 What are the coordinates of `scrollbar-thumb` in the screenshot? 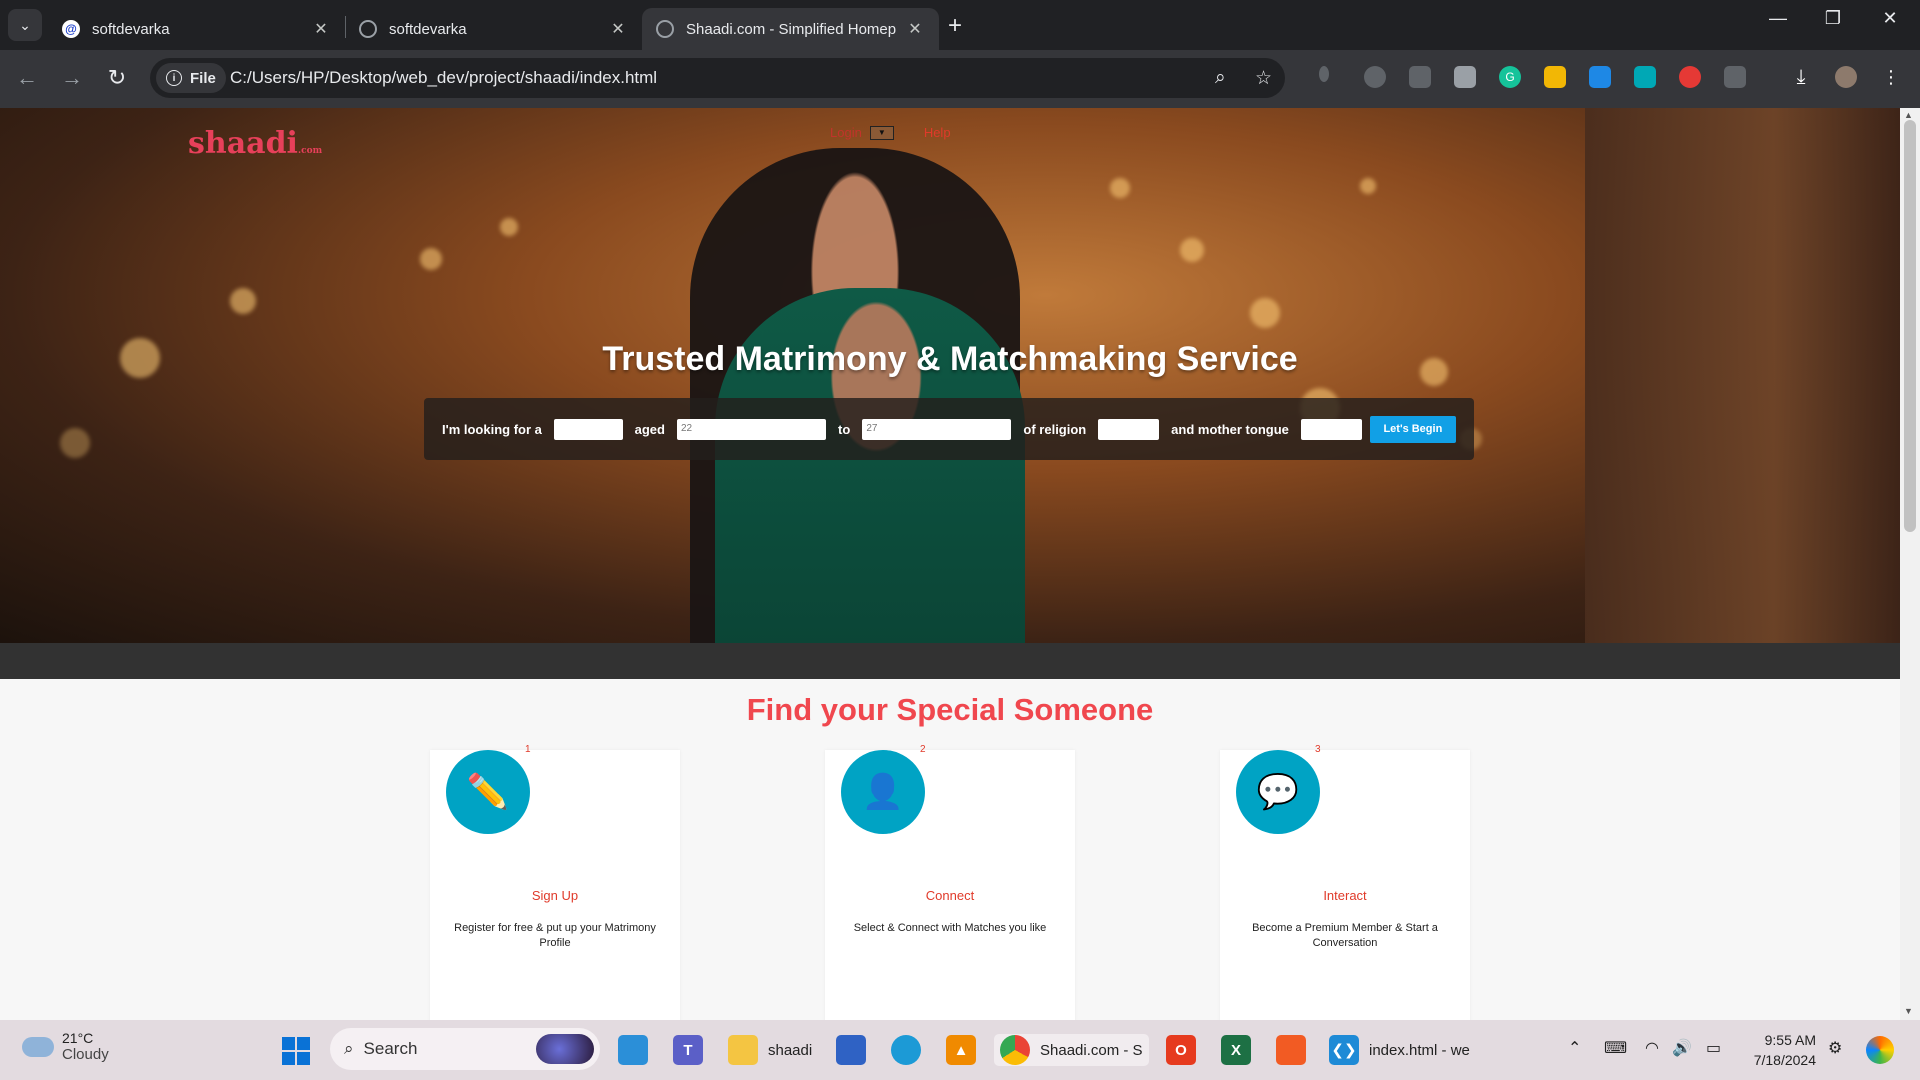 It's located at (1910, 326).